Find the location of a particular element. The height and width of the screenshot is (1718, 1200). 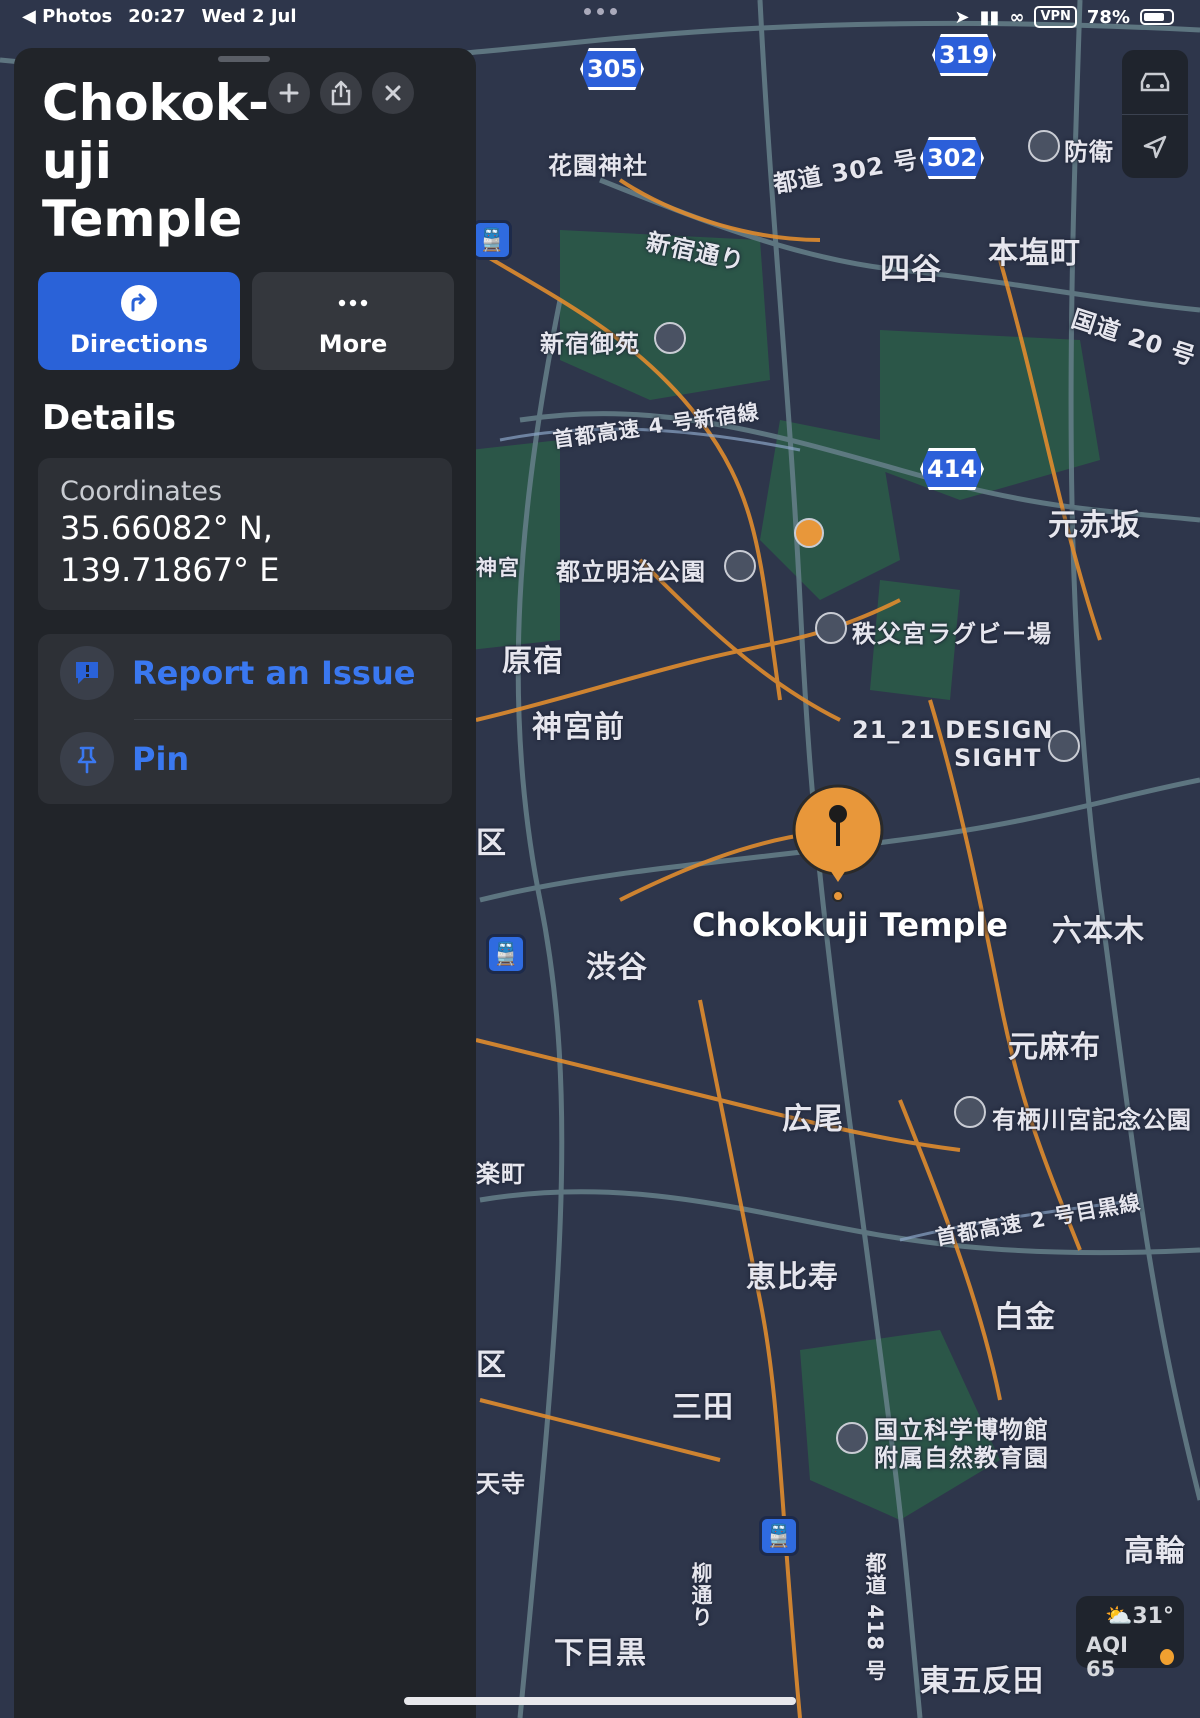

route-shield-302: 302 is located at coordinates (952, 158).